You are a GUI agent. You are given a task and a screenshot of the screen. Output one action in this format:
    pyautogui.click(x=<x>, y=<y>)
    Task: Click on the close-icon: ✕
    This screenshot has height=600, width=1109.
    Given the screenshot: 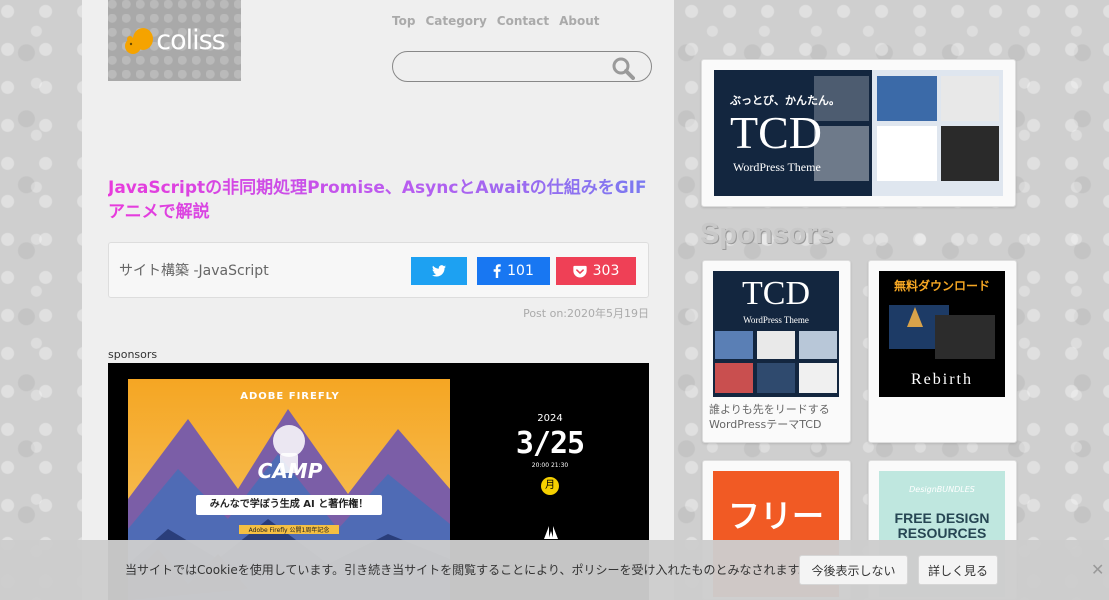 What is the action you would take?
    pyautogui.click(x=1097, y=569)
    